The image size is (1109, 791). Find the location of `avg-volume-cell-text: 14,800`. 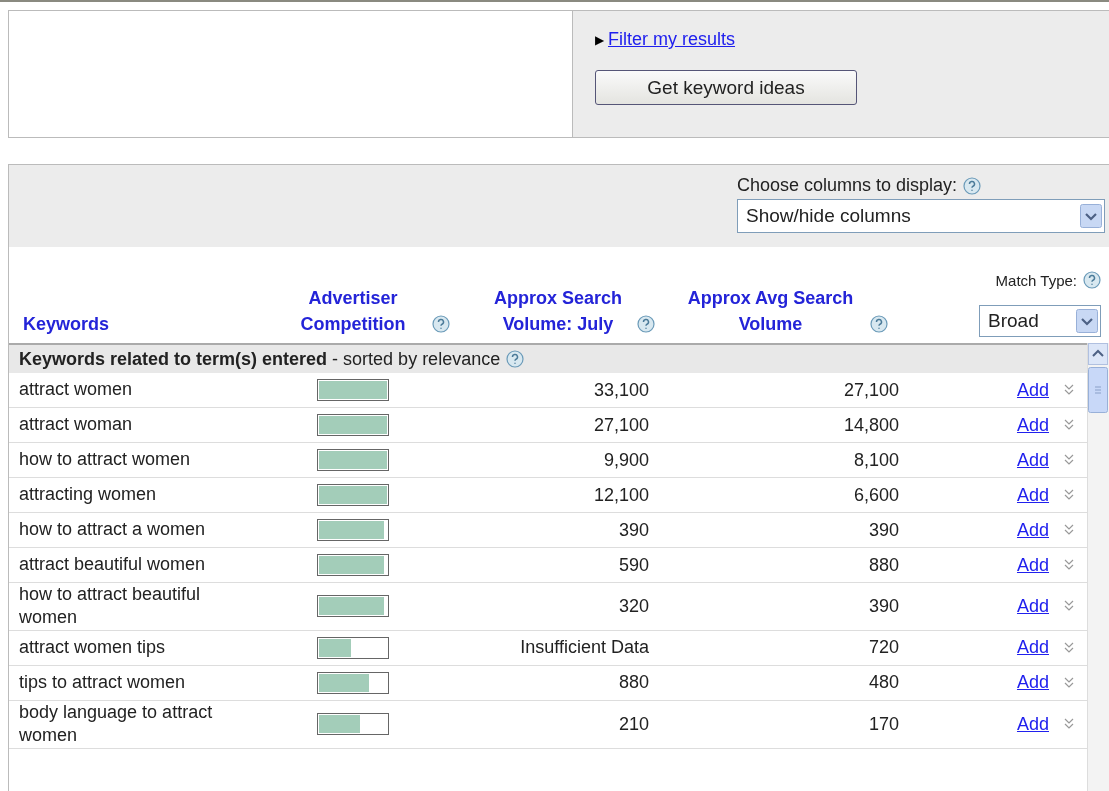

avg-volume-cell-text: 14,800 is located at coordinates (870, 425).